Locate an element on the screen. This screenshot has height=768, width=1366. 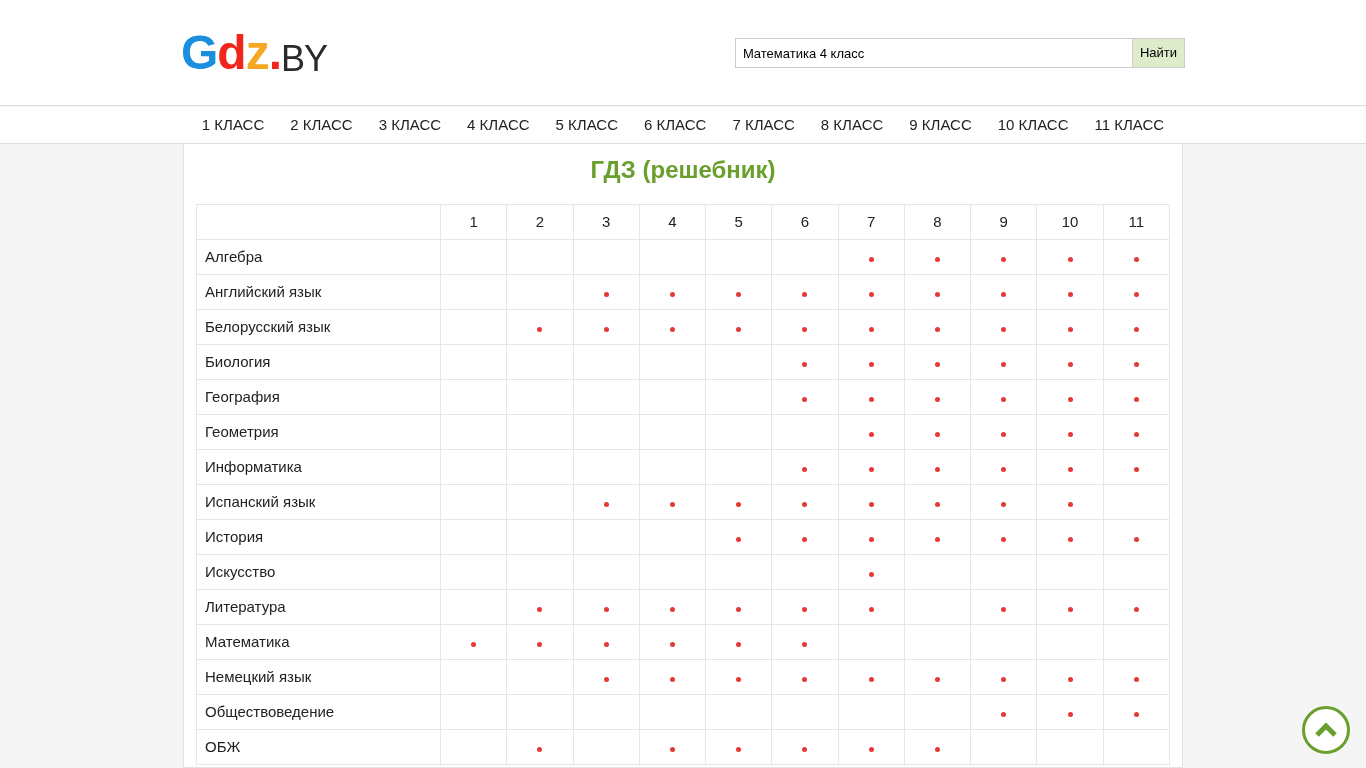
nav-link: 2 КЛАСС is located at coordinates (321, 125).